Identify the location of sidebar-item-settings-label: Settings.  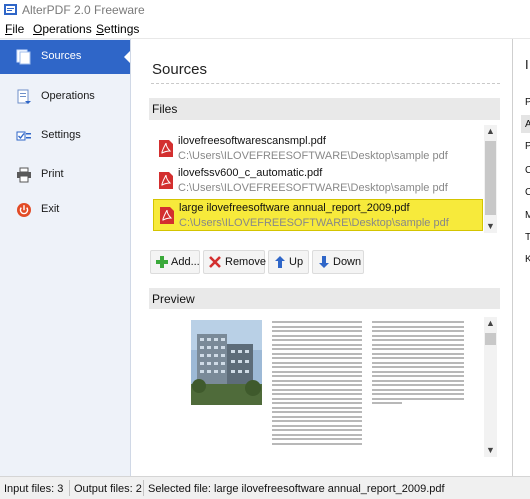
(61, 135).